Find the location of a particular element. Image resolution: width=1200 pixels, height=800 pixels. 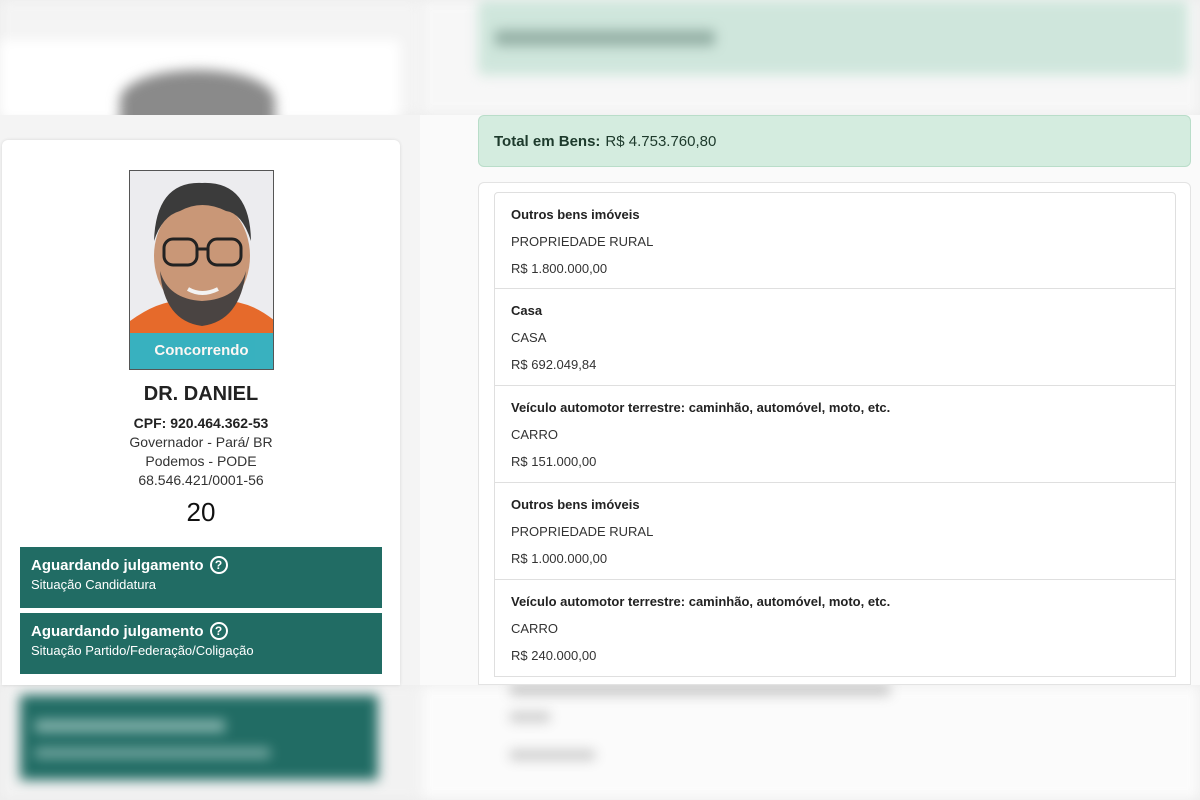

asset-value: R$ 1.000.000,00 is located at coordinates (559, 558).